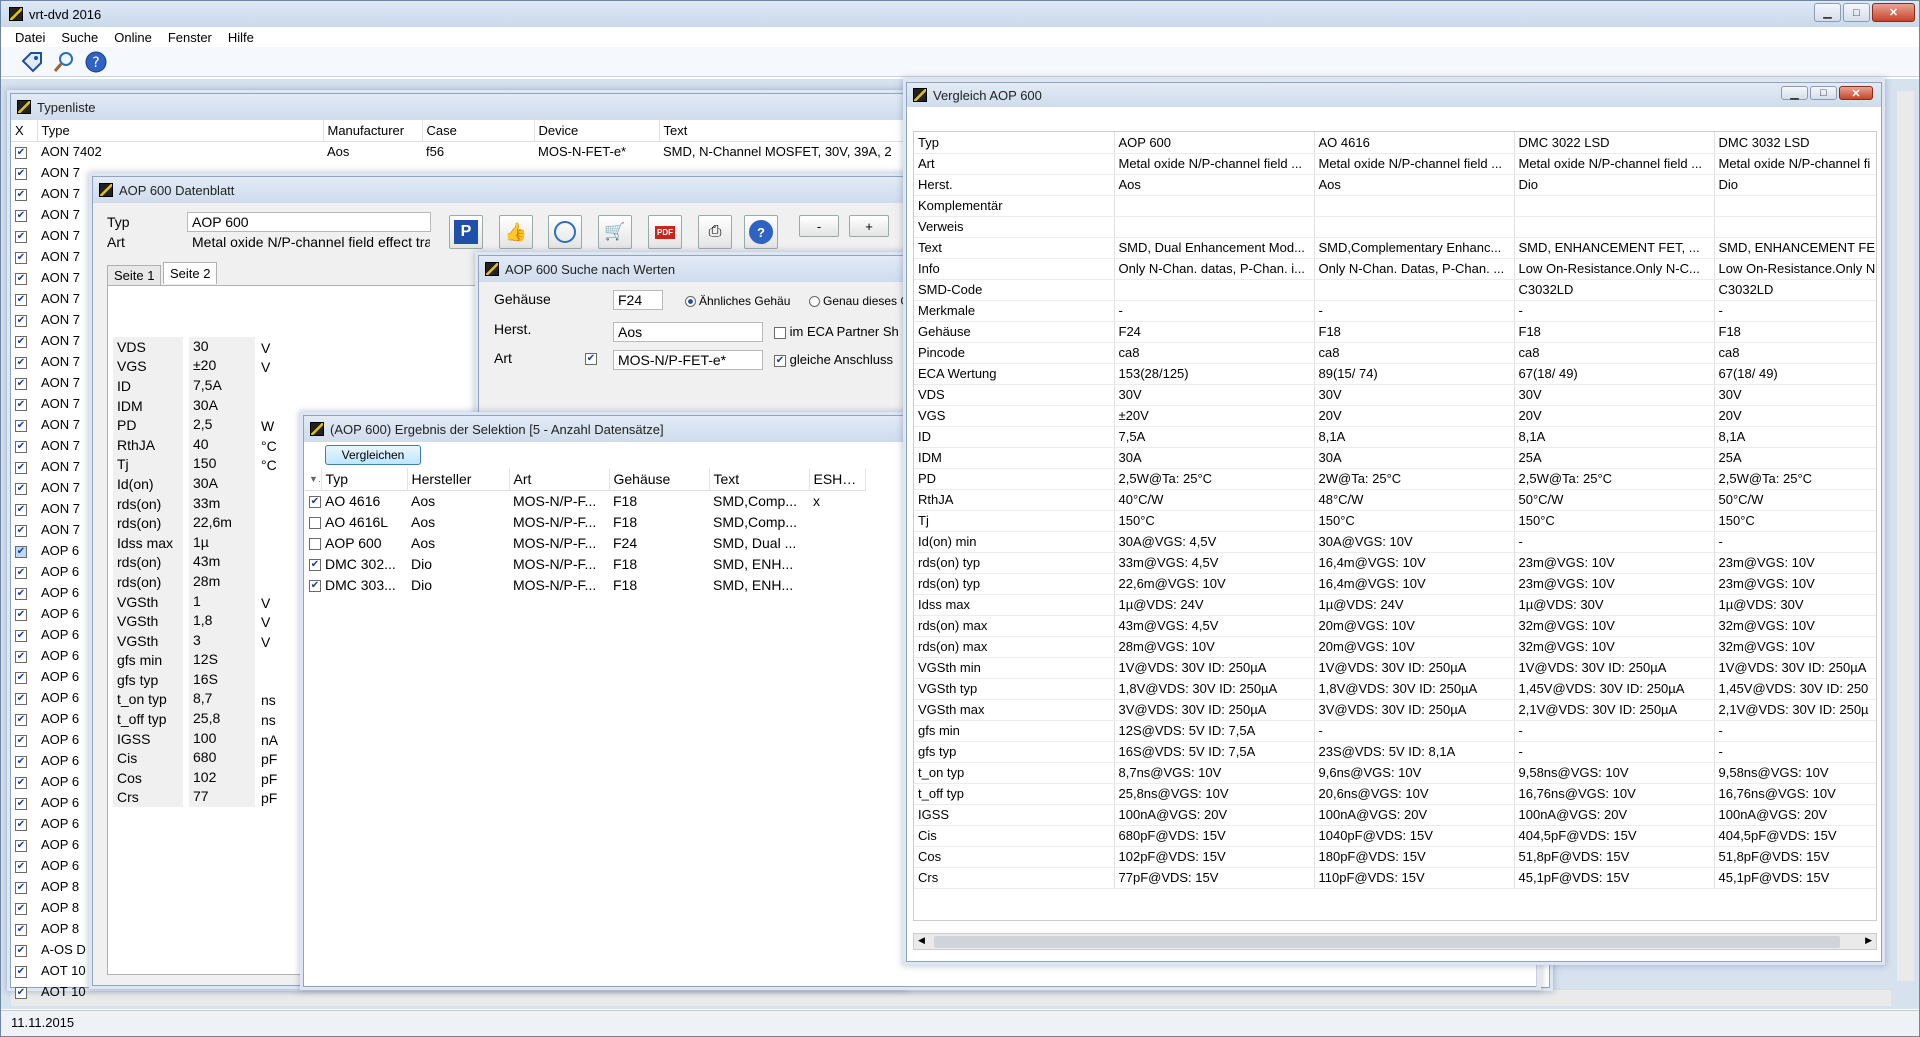 The height and width of the screenshot is (1037, 1920). What do you see at coordinates (134, 275) in the screenshot?
I see `tab-seite-1: Seite 1` at bounding box center [134, 275].